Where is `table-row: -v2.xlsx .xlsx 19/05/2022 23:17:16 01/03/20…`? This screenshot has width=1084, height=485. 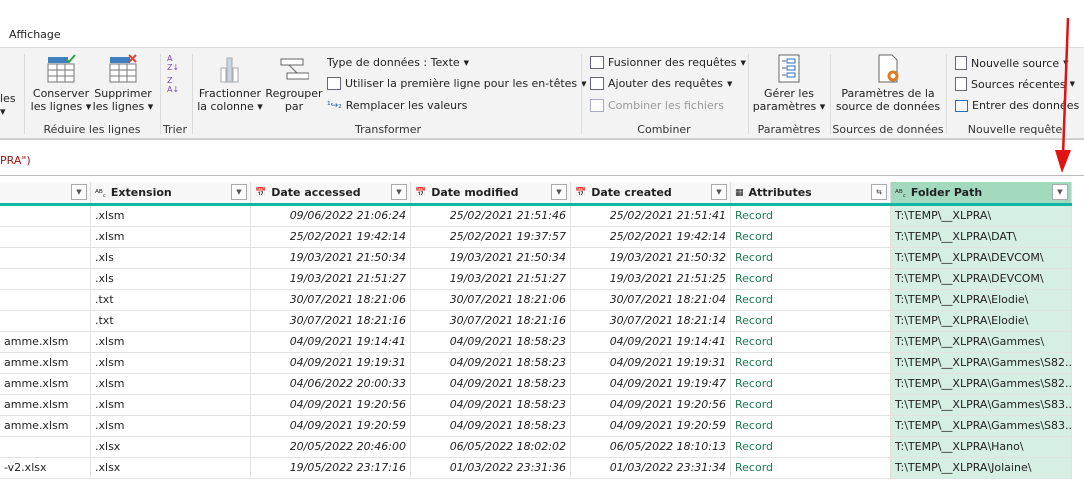 table-row: -v2.xlsx .xlsx 19/05/2022 23:17:16 01/03/20… is located at coordinates (536, 468).